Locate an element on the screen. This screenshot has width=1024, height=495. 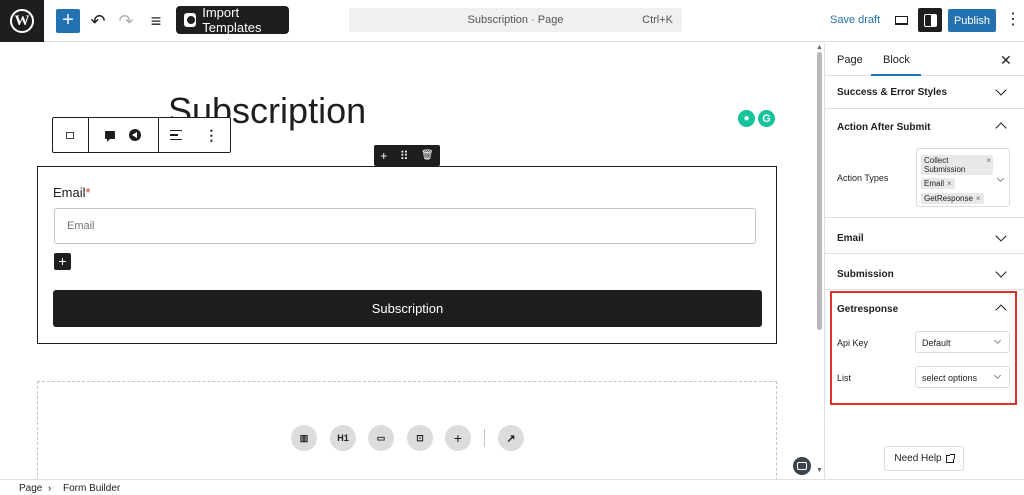
need-help-label: Need Help is located at coordinates (918, 458).